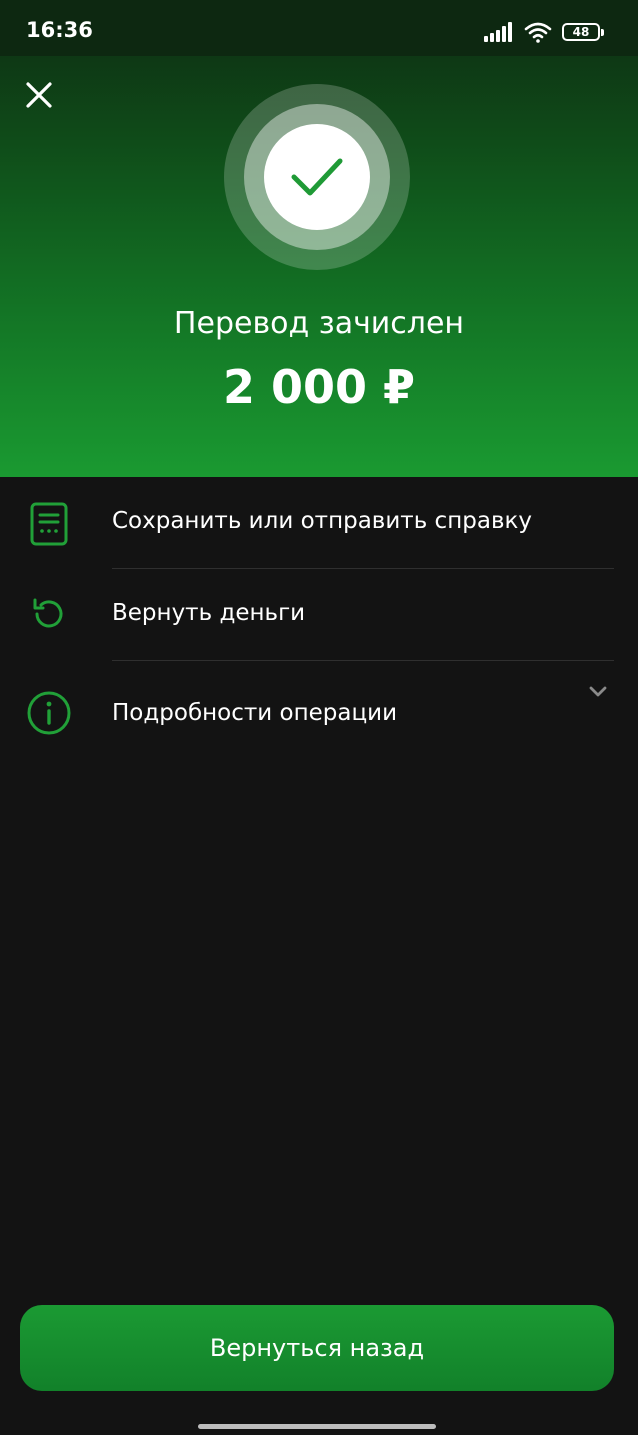  Describe the element at coordinates (209, 613) in the screenshot. I see `refund-label: Вернуть деньги` at that location.